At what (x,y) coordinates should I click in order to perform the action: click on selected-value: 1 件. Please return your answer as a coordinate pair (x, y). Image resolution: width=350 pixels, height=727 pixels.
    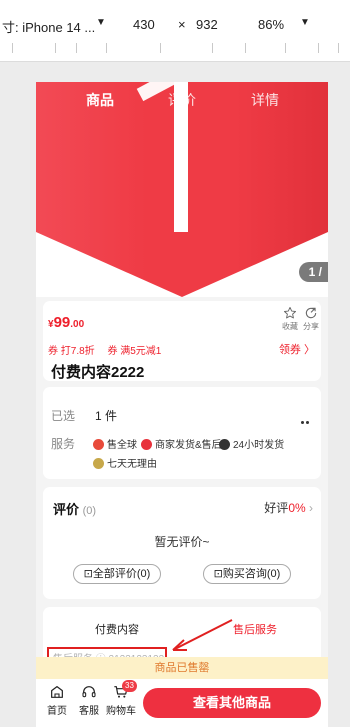
    Looking at the image, I should click on (106, 416).